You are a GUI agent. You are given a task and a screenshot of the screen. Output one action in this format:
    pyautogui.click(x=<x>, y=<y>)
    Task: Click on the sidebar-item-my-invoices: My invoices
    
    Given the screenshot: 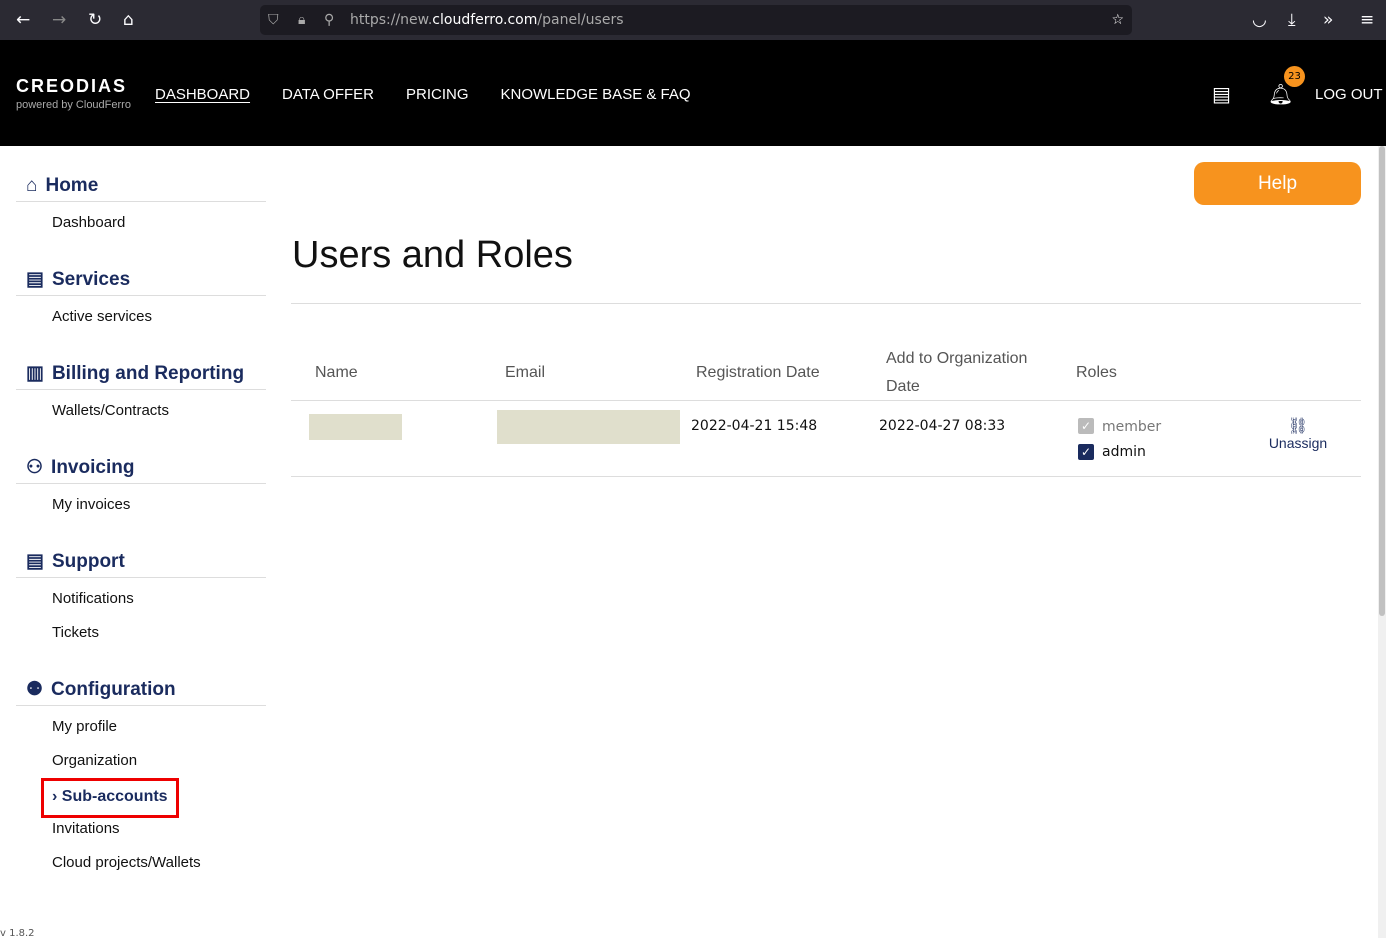 What is the action you would take?
    pyautogui.click(x=141, y=505)
    